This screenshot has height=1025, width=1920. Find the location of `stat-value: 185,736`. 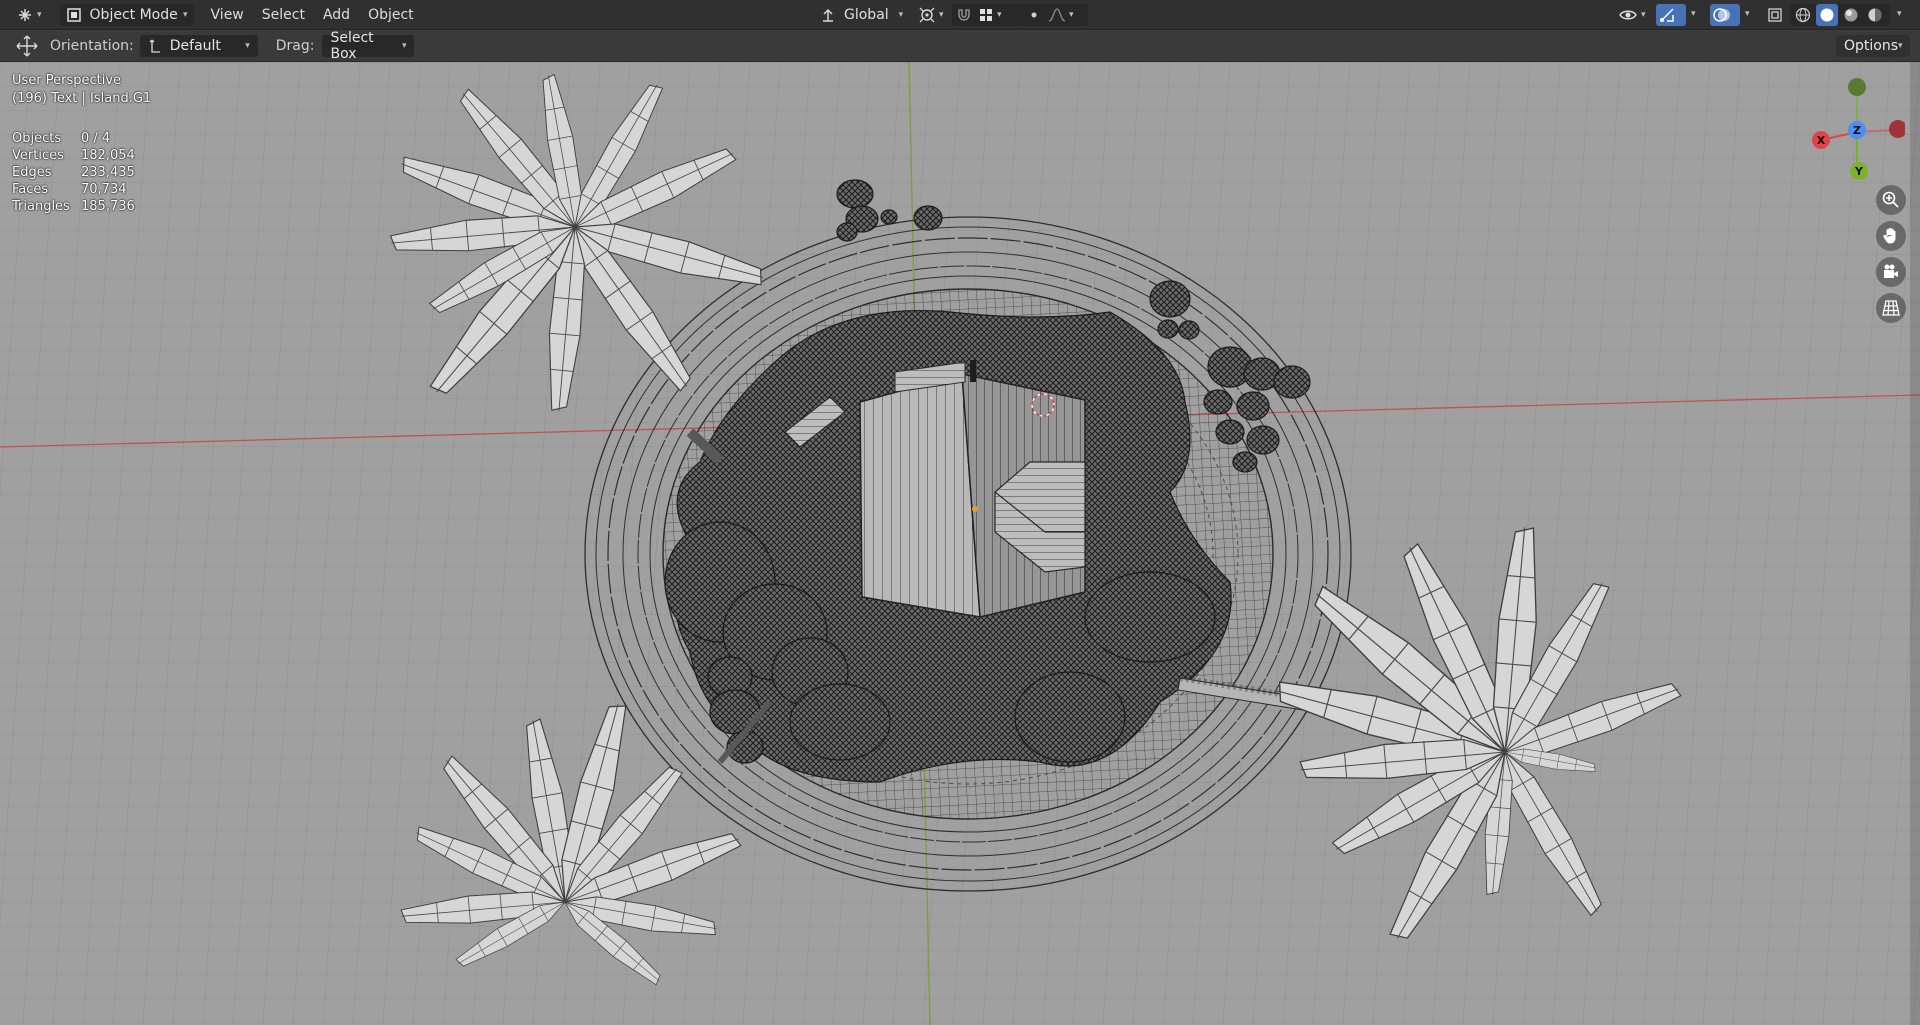

stat-value: 185,736 is located at coordinates (108, 206).